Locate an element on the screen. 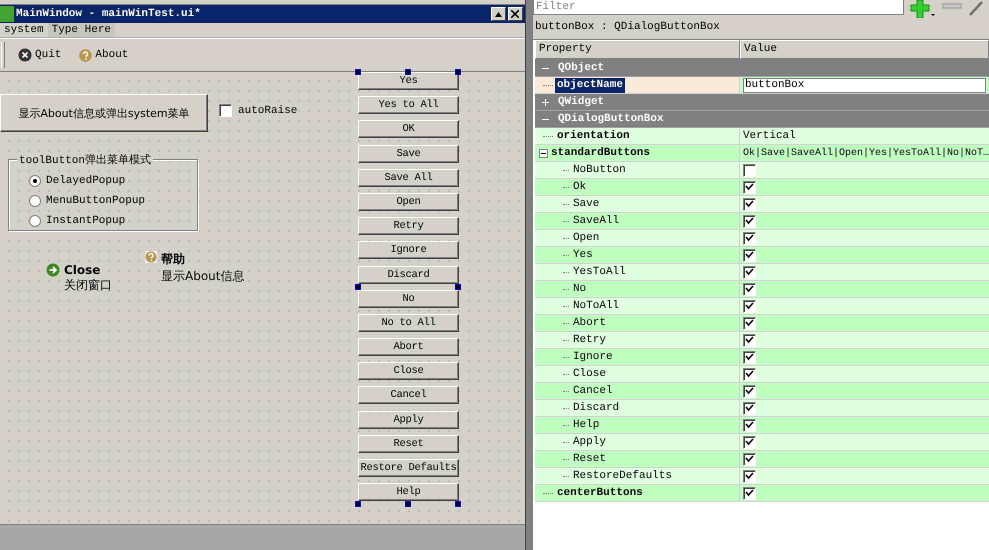  dialog-button: Reset is located at coordinates (408, 443).